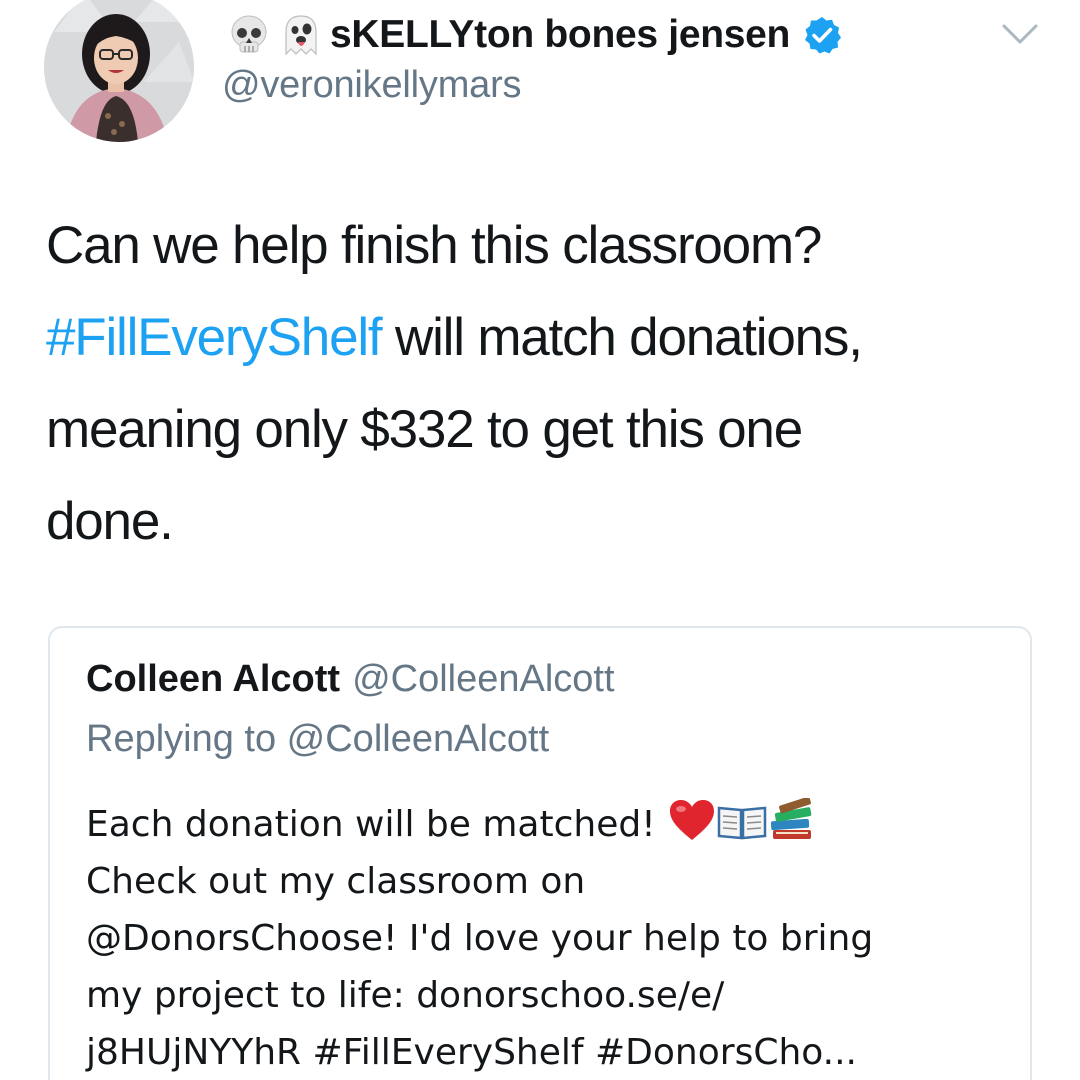 The height and width of the screenshot is (1080, 1080). I want to click on avatar-photo, so click(119, 71).